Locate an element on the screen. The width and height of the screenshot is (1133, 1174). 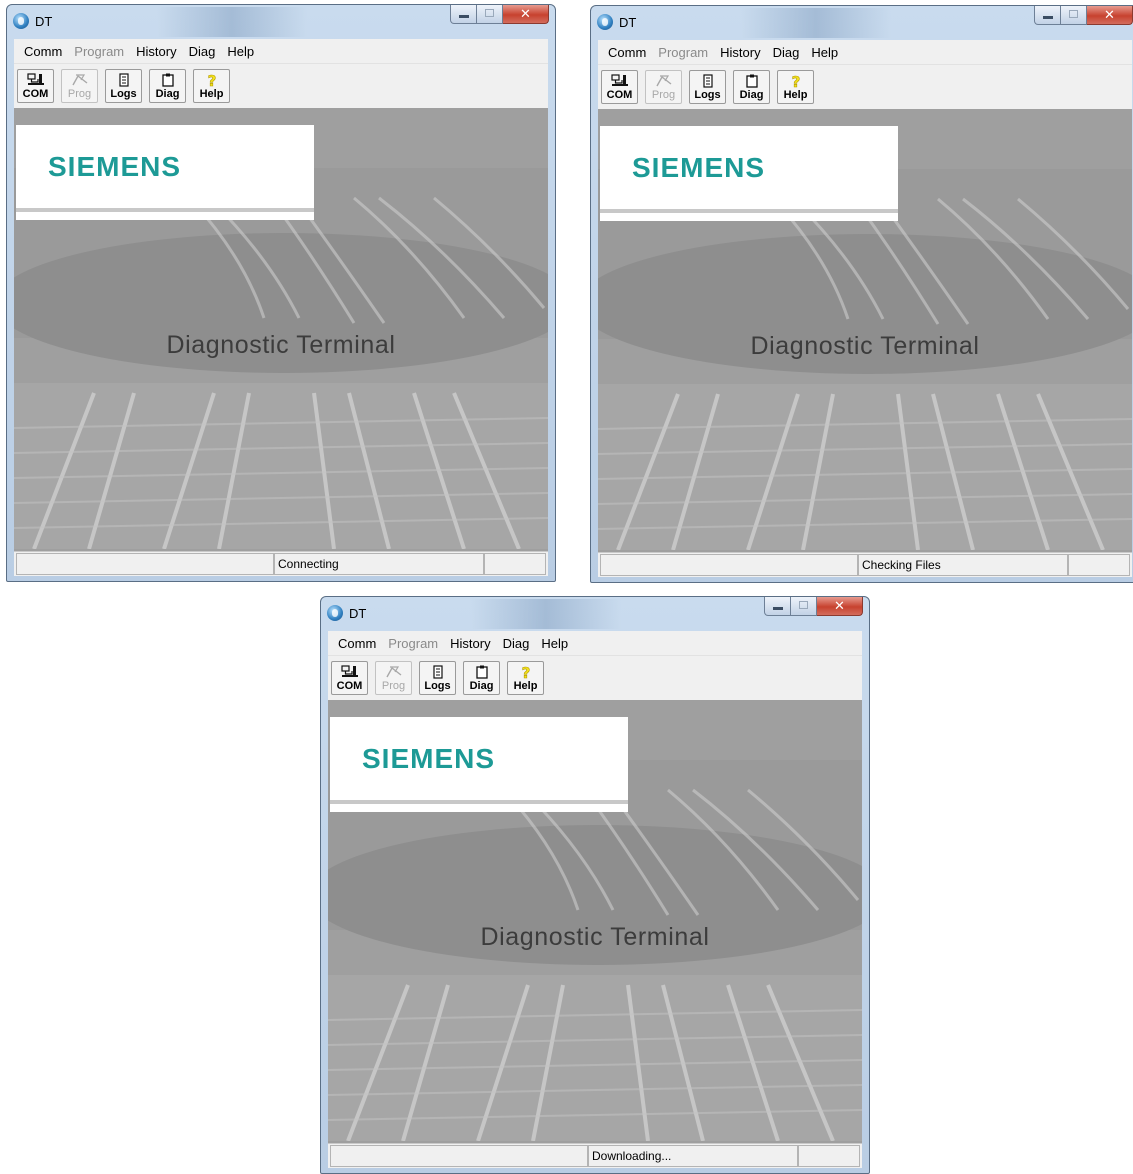
status-pane-message: Checking Files is located at coordinates (963, 565).